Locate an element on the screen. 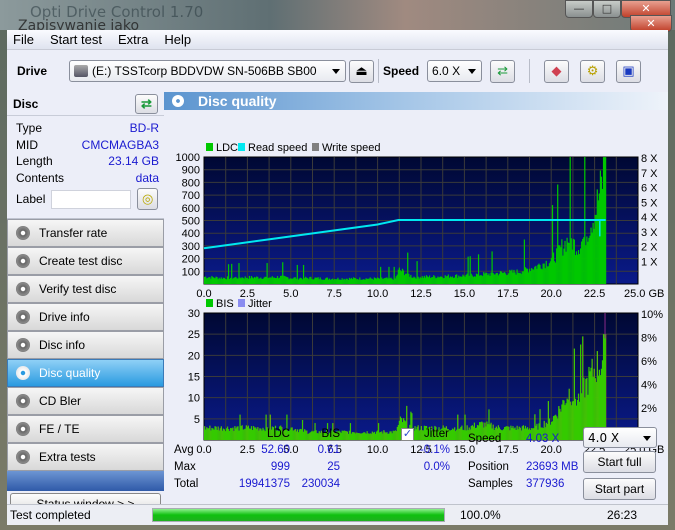 The height and width of the screenshot is (530, 675). settings-button: ⚙ is located at coordinates (593, 71).